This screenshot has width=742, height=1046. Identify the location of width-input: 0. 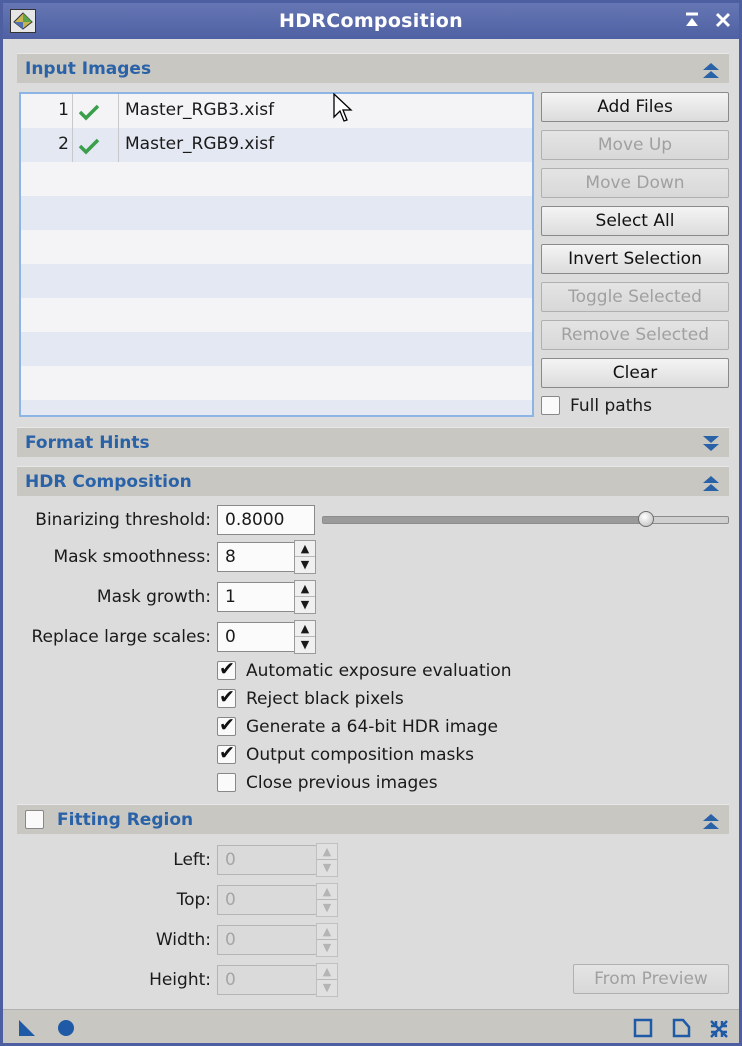
(267, 940).